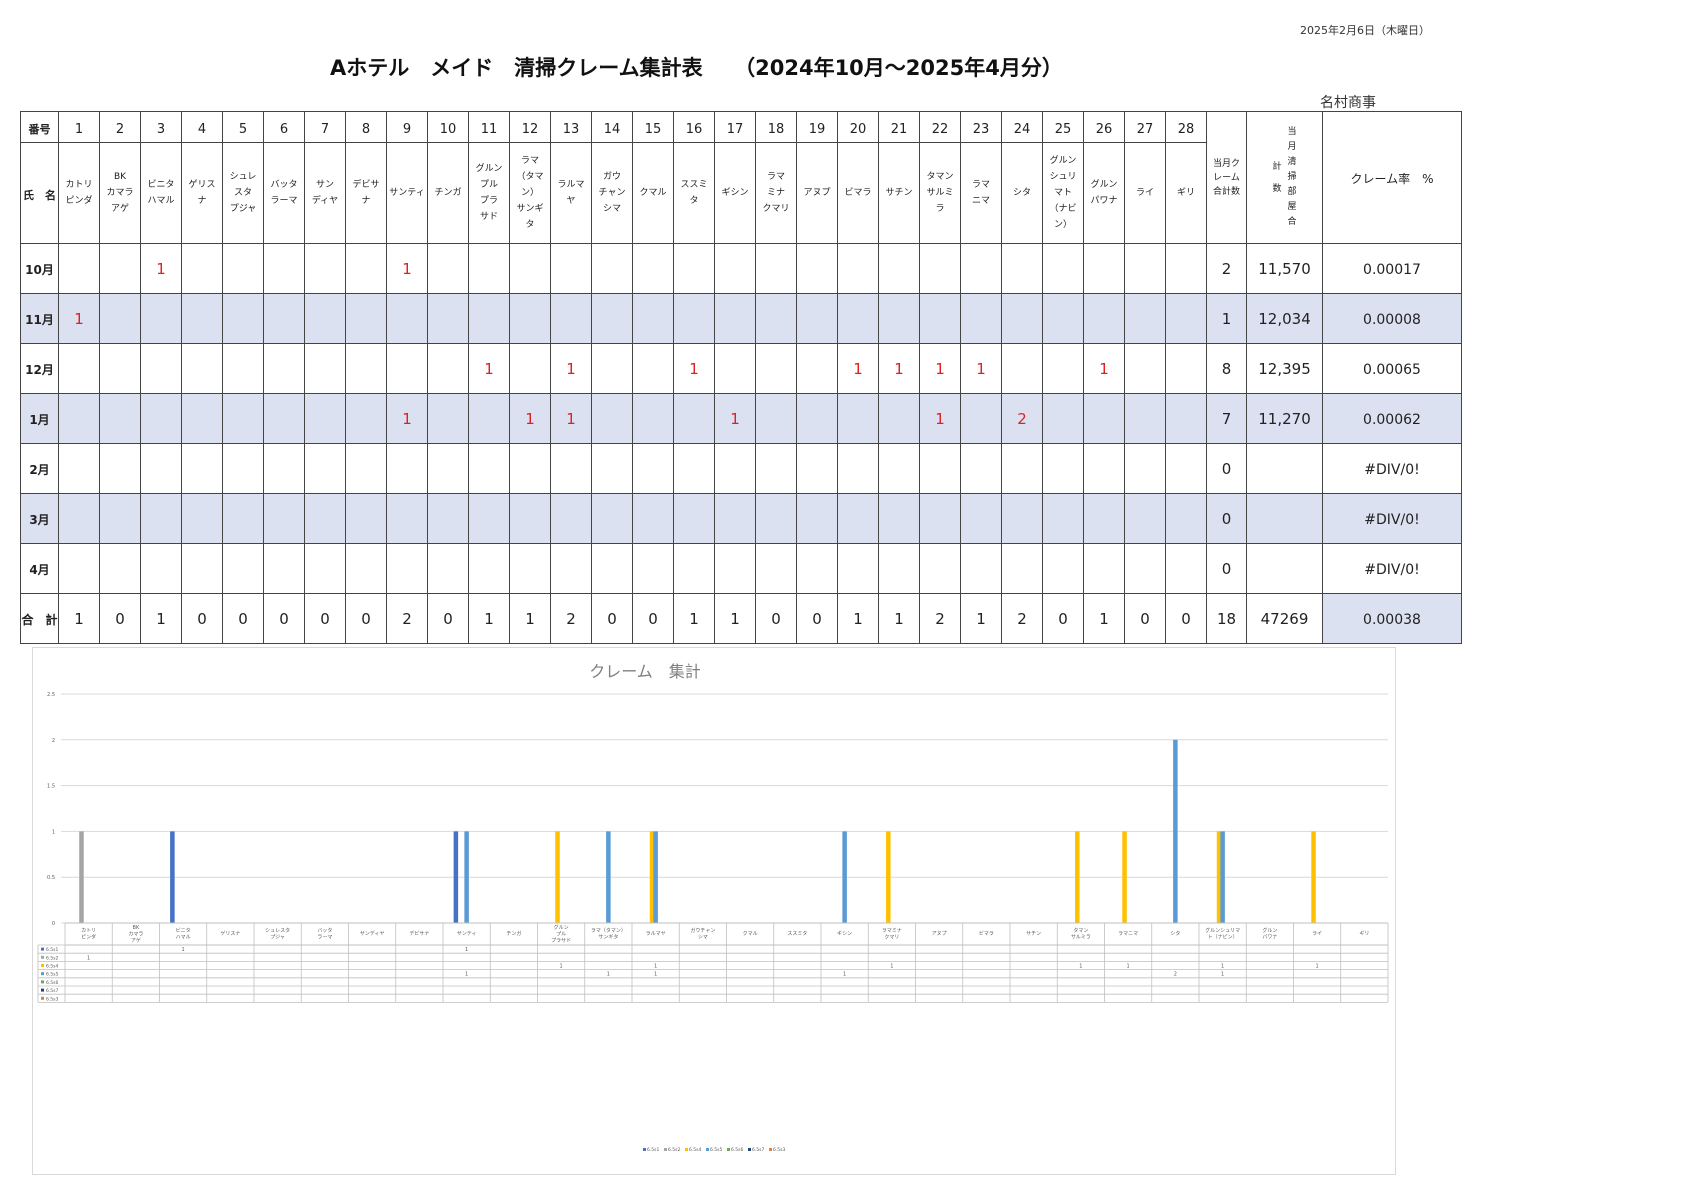 The width and height of the screenshot is (1697, 1200). What do you see at coordinates (325, 127) in the screenshot?
I see `staff-number-cell: 7` at bounding box center [325, 127].